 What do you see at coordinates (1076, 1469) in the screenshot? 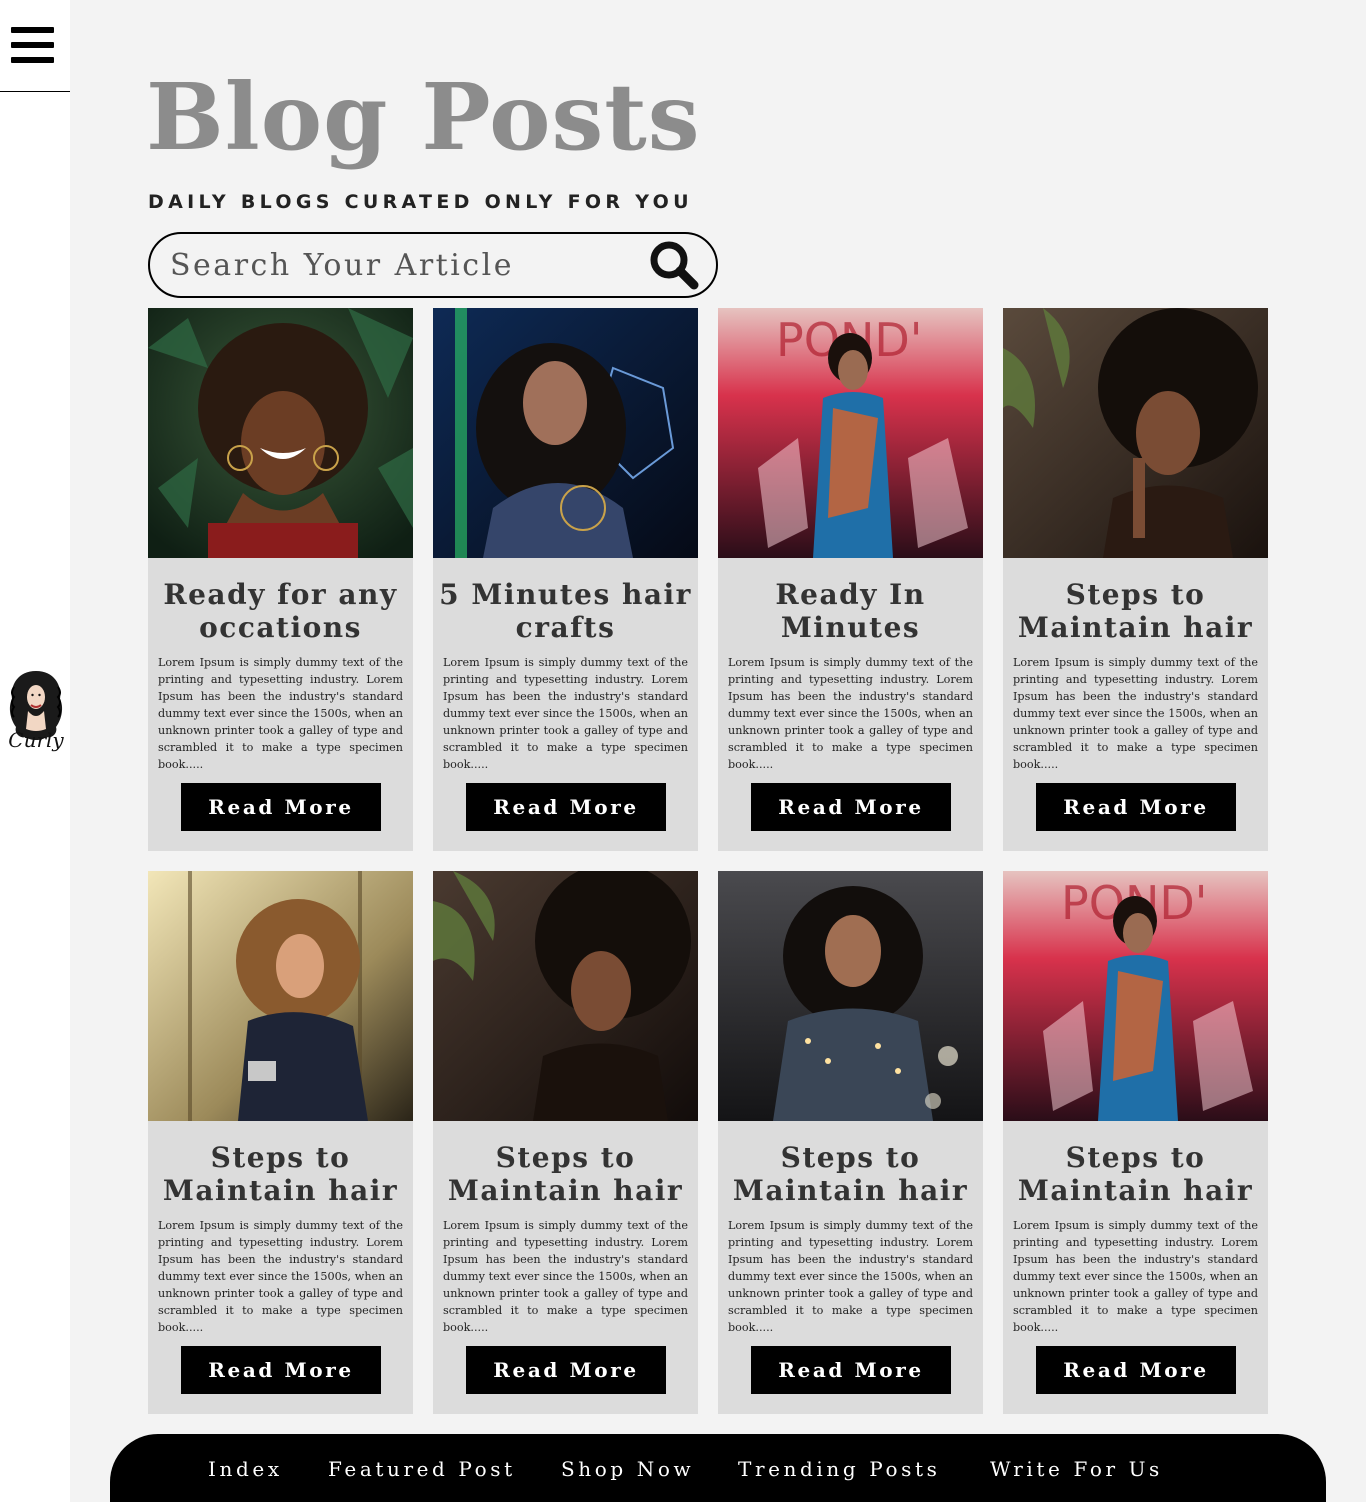
I see `nav-link-write-for-us: Write For Us` at bounding box center [1076, 1469].